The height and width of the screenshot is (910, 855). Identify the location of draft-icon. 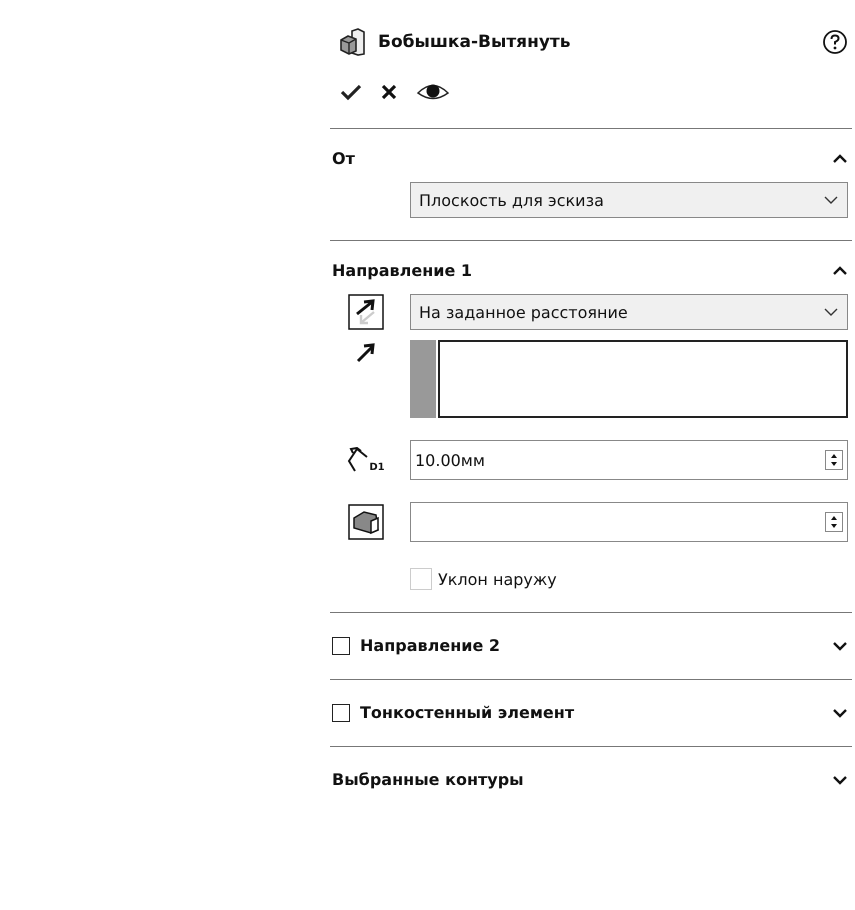
(366, 522).